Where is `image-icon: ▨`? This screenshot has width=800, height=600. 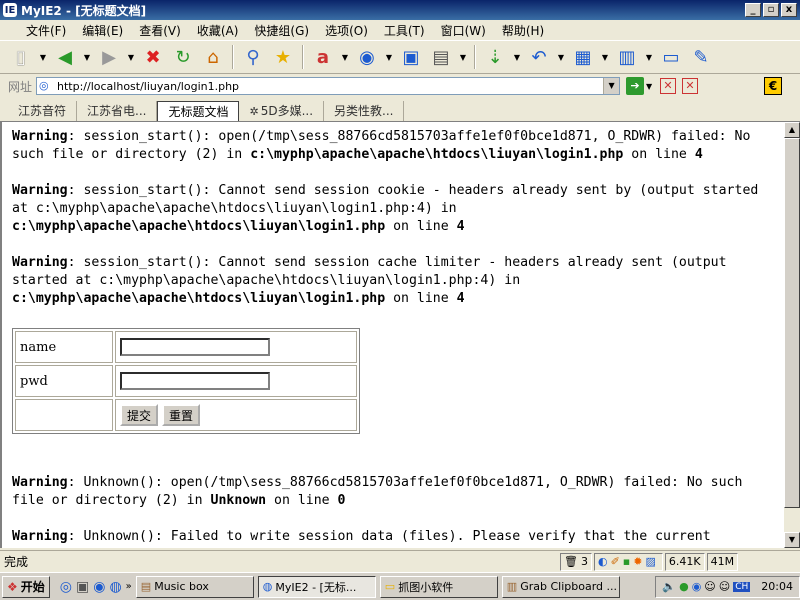
image-icon: ▨ is located at coordinates (650, 561).